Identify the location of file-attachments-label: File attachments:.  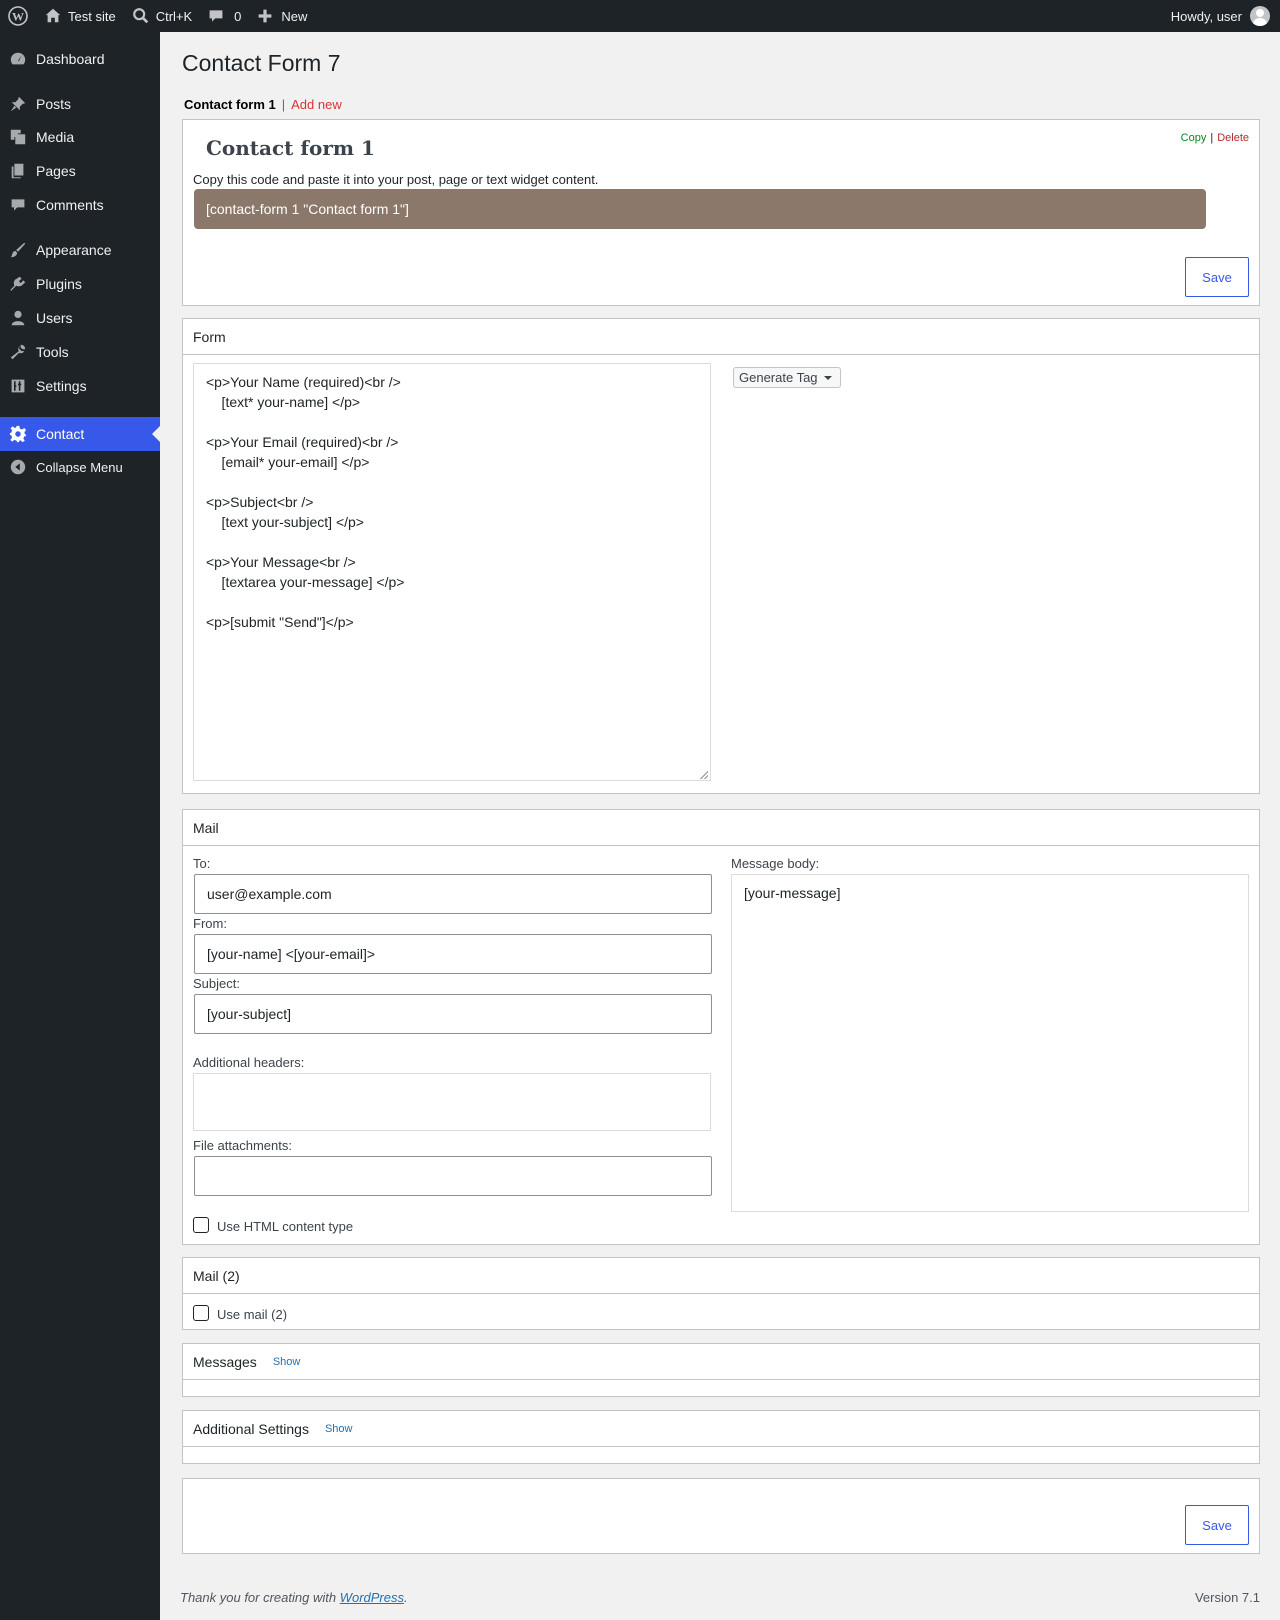
(242, 1145).